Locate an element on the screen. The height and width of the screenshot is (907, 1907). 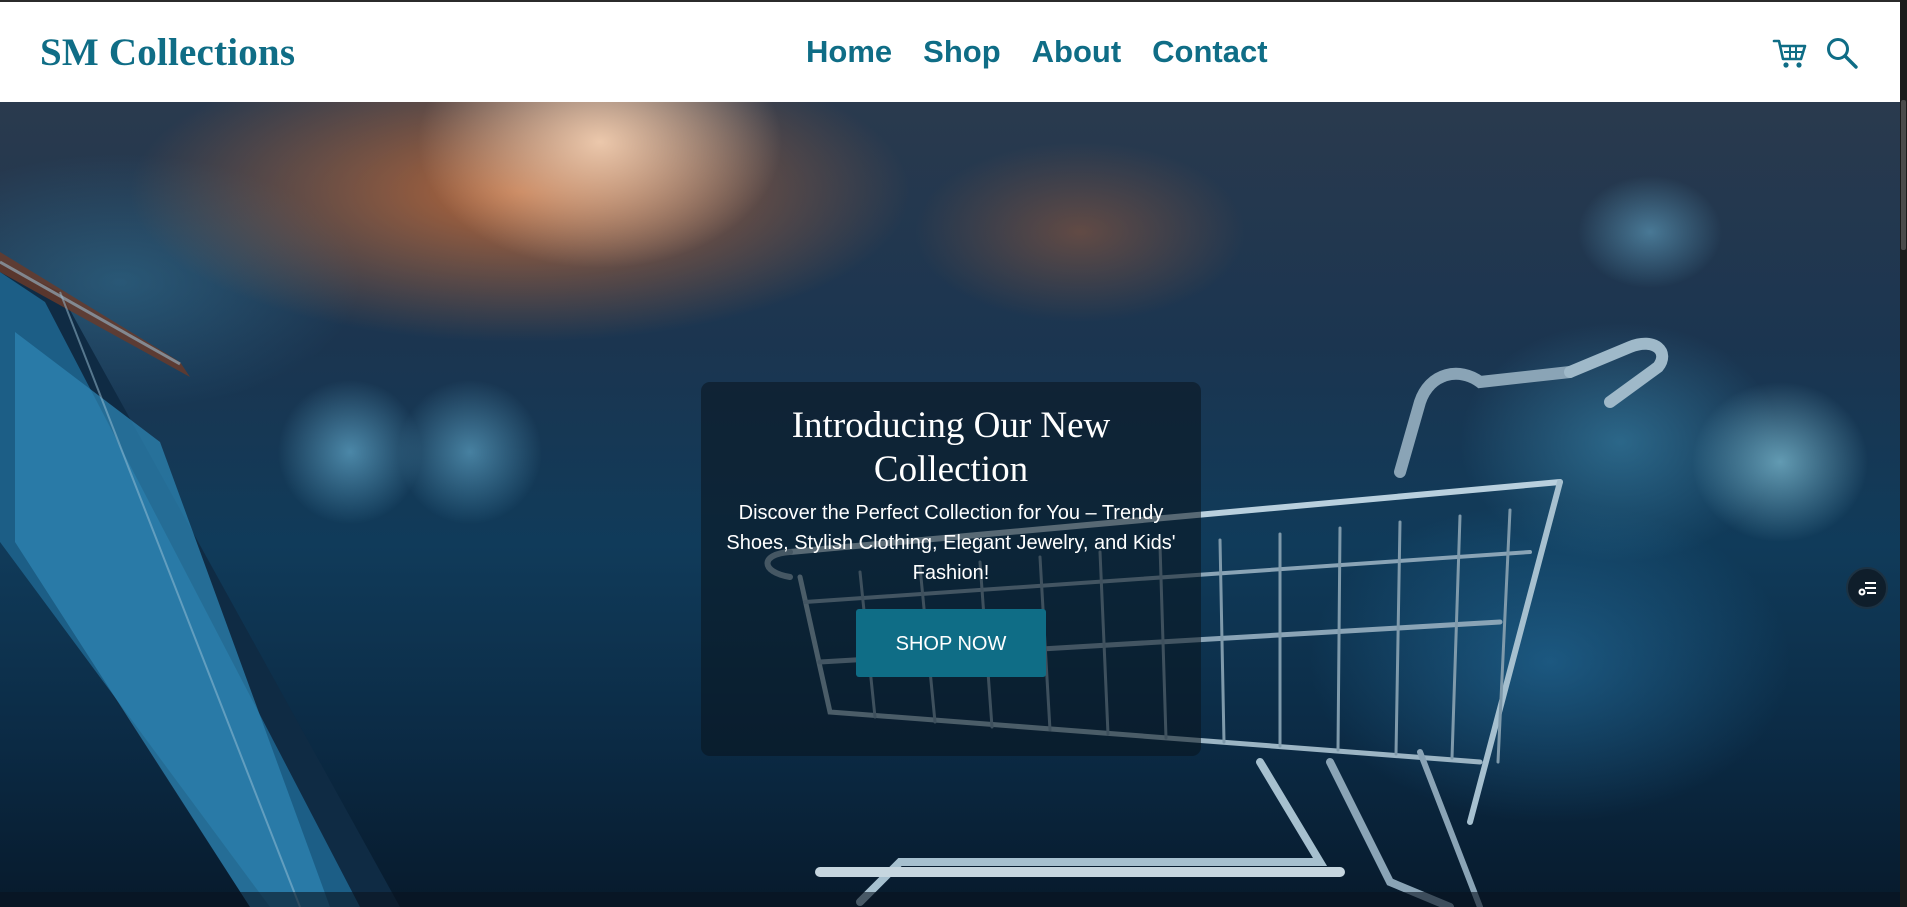
site-header: SM Collections Home Shop About Contact is located at coordinates (950, 51).